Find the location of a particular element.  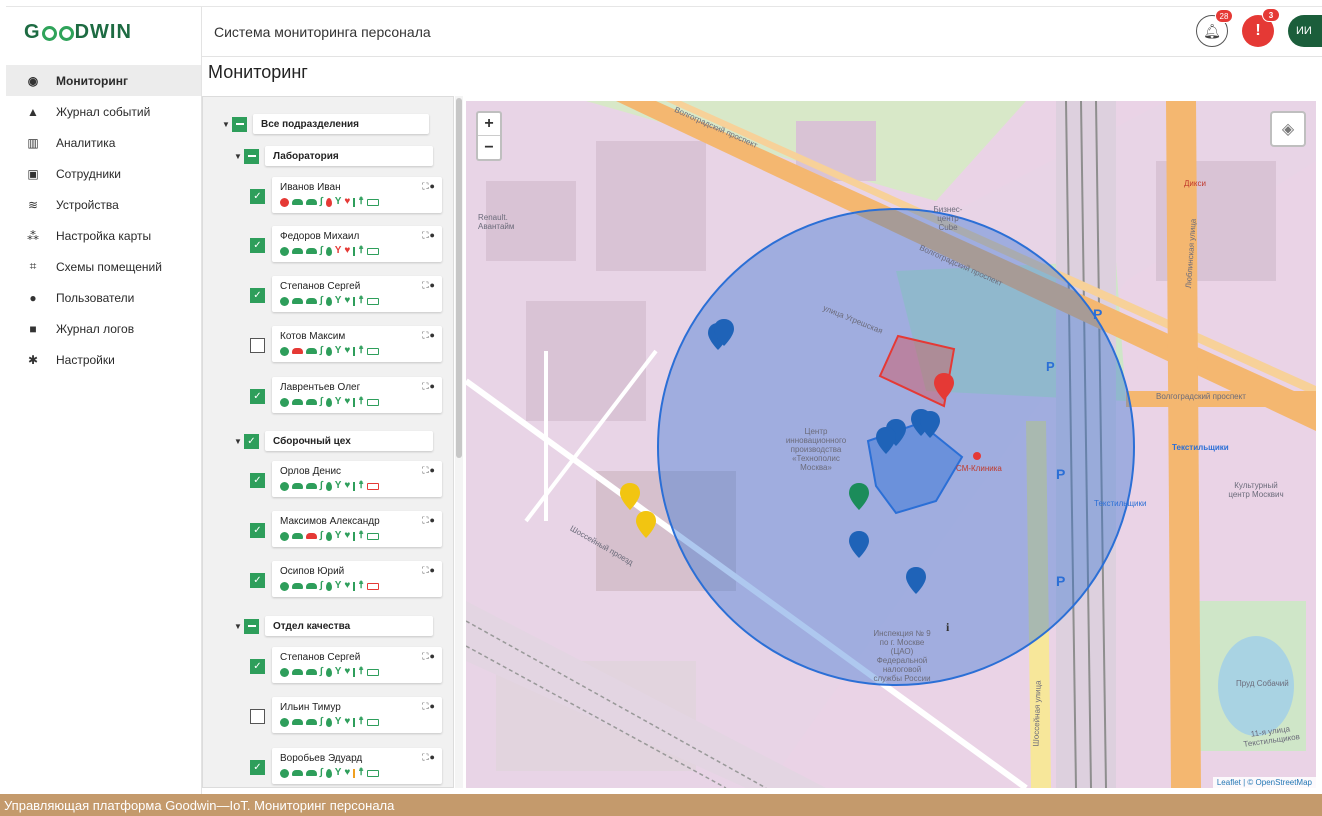

gear-icon: ✱ is located at coordinates (33, 359).